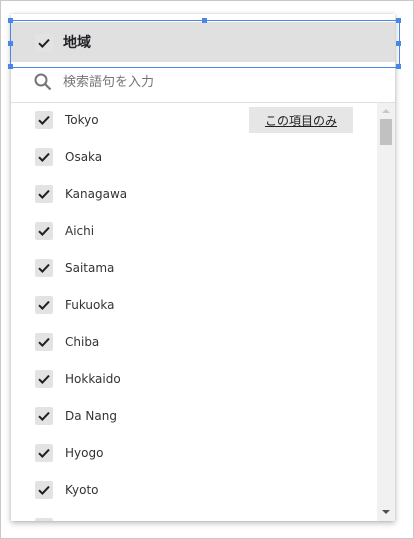 The width and height of the screenshot is (414, 539). What do you see at coordinates (194, 380) in the screenshot?
I see `list-item: Hokkaido` at bounding box center [194, 380].